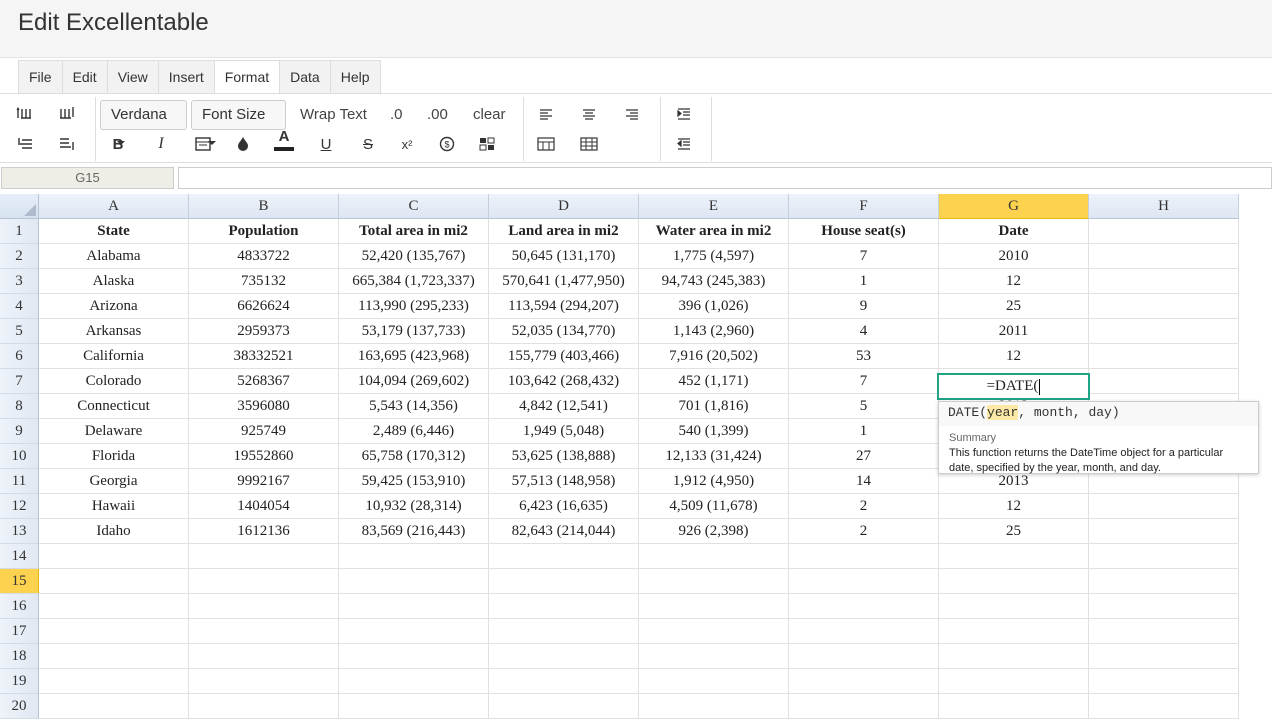 The image size is (1272, 719). I want to click on cell-e11: 1,912 (4,950), so click(714, 481).